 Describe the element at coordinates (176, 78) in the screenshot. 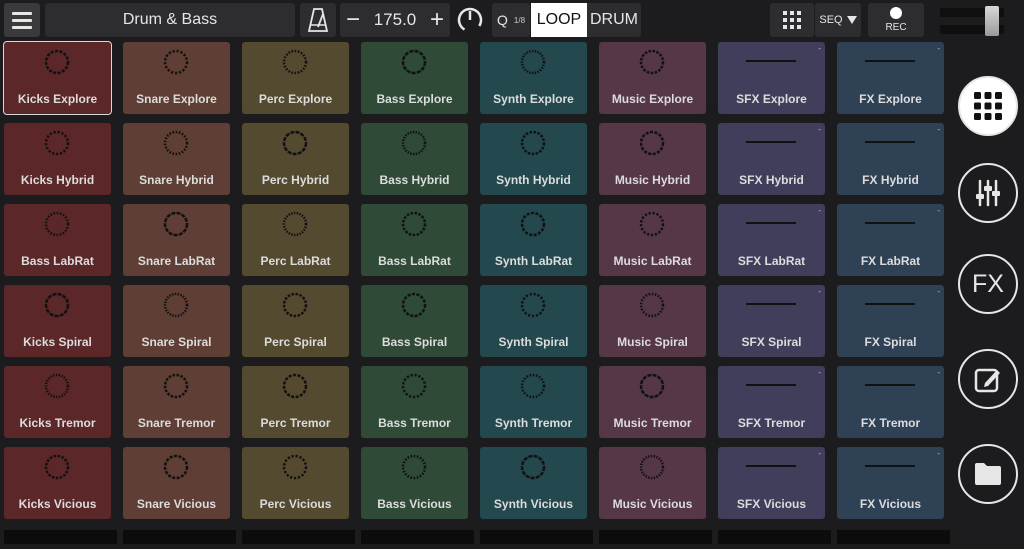

I see `pad-button: Snare Explore` at that location.